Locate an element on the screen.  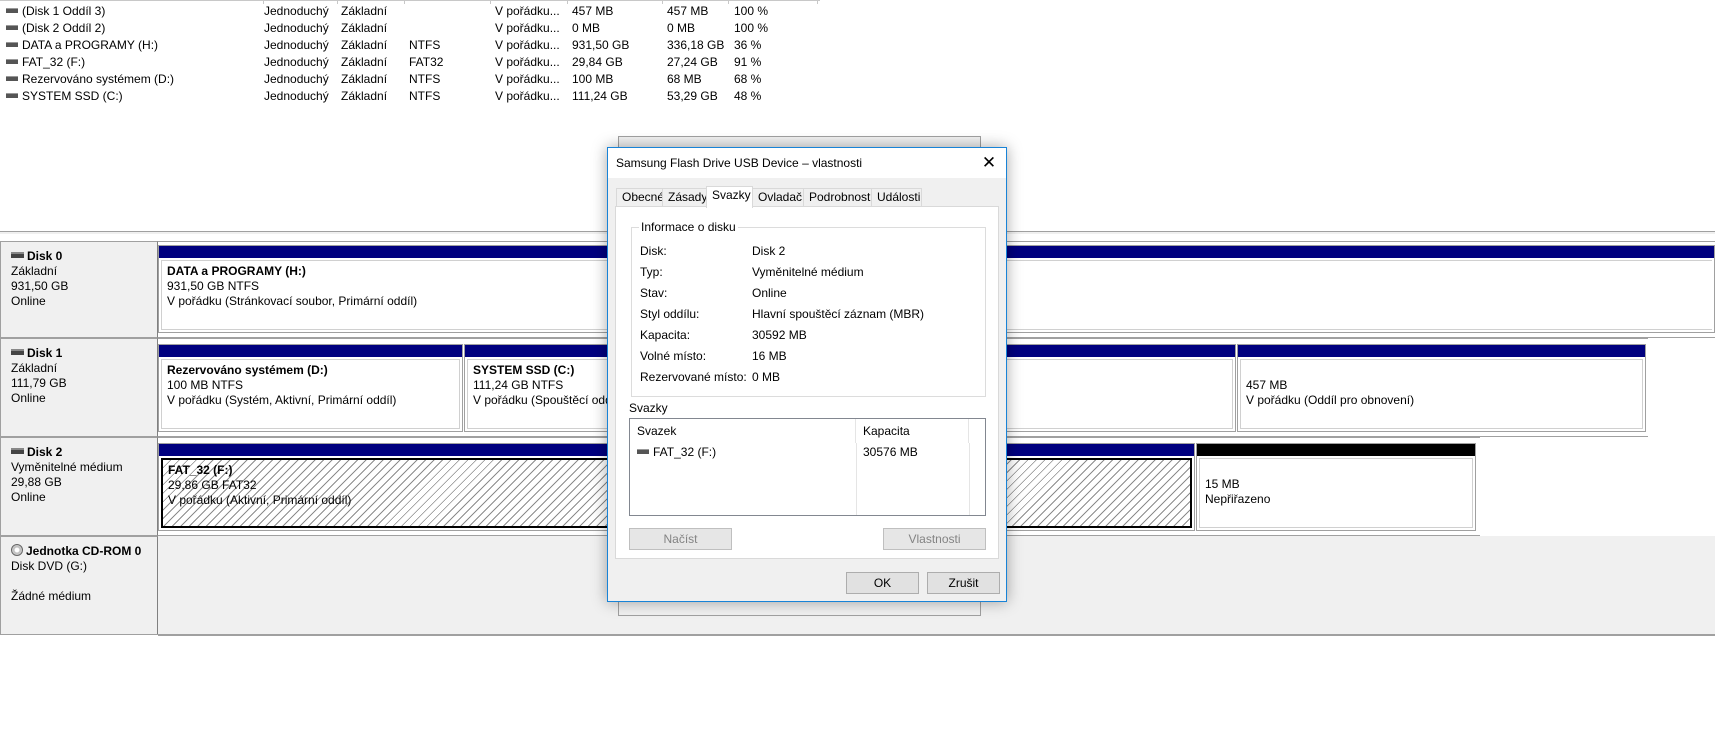
tab-ovladac: Ovladač is located at coordinates (778, 197).